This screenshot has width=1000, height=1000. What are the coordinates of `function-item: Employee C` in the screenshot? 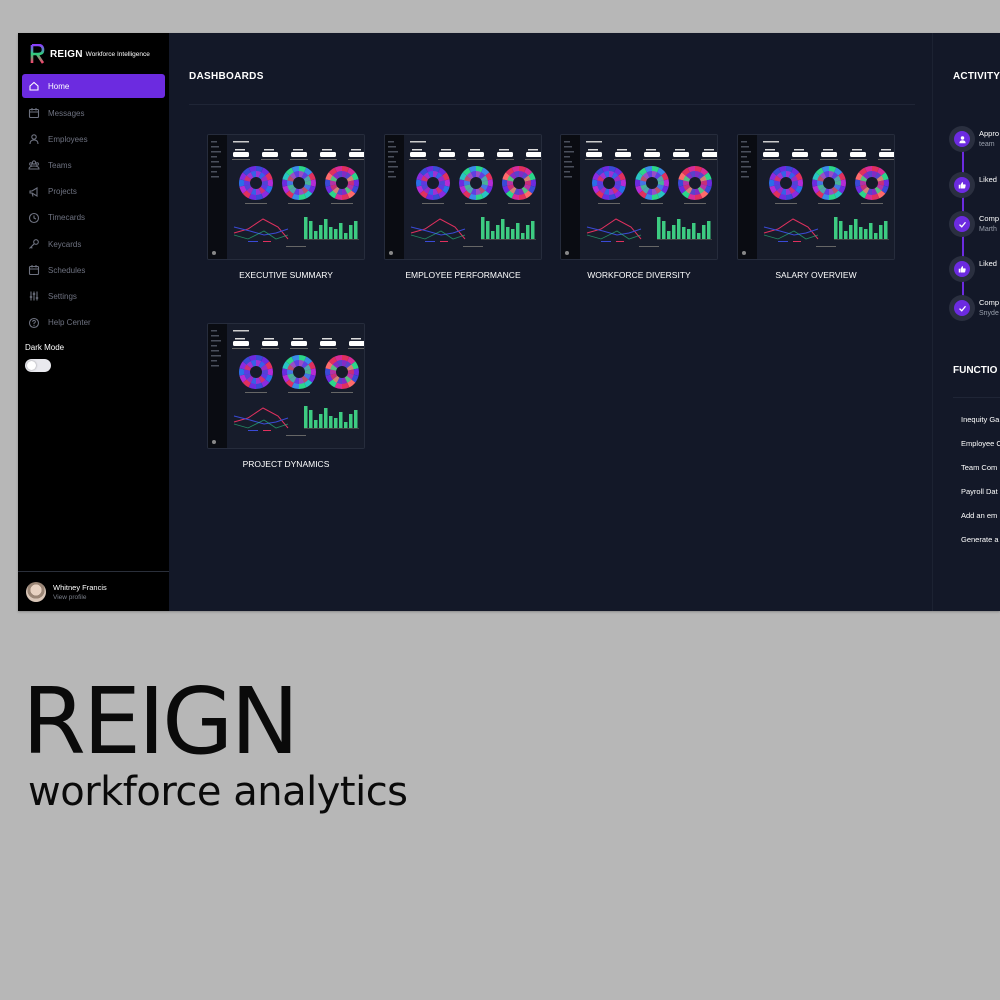 It's located at (980, 443).